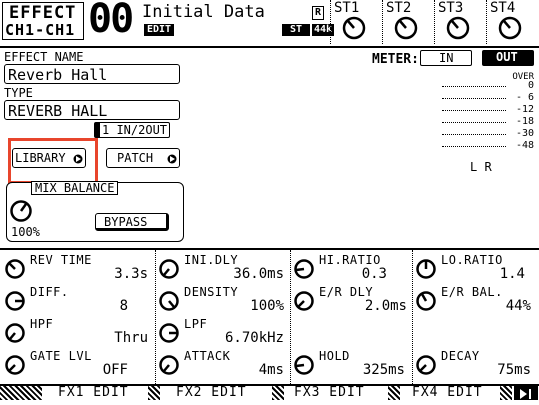 This screenshot has height=405, width=539. What do you see at coordinates (211, 260) in the screenshot?
I see `param-name: INI.DLY` at bounding box center [211, 260].